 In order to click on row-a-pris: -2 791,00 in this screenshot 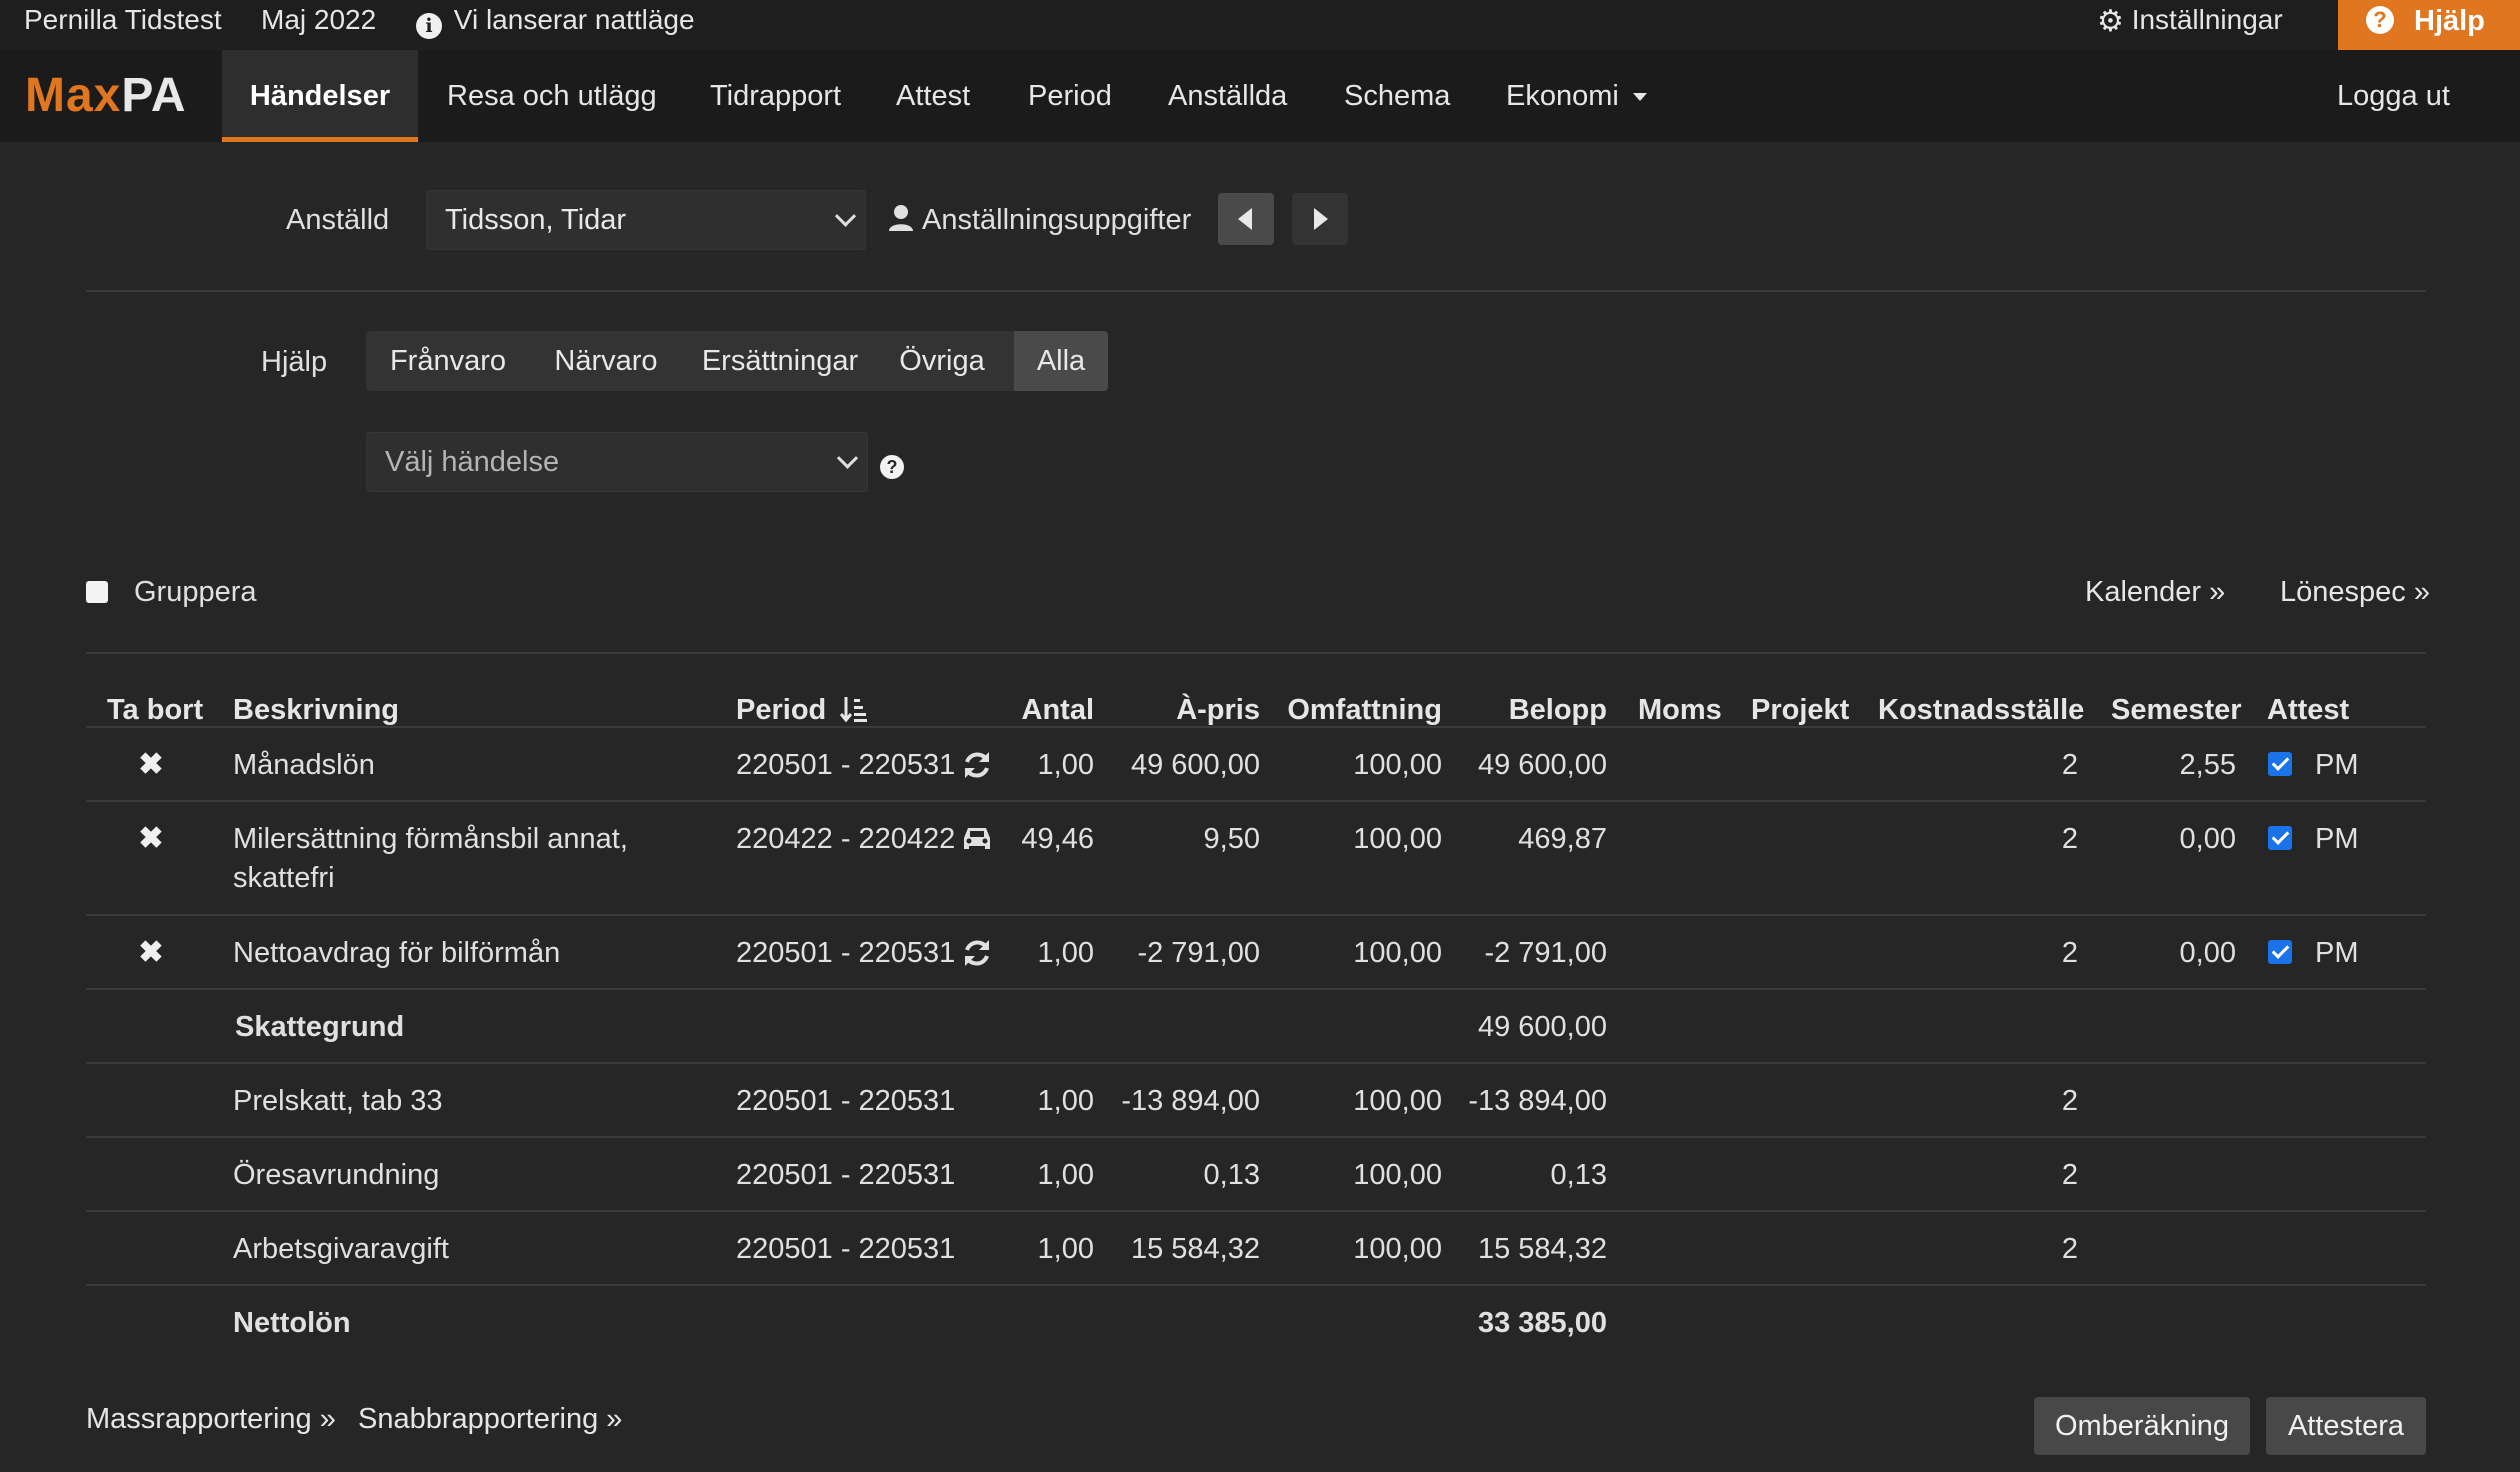, I will do `click(1198, 953)`.